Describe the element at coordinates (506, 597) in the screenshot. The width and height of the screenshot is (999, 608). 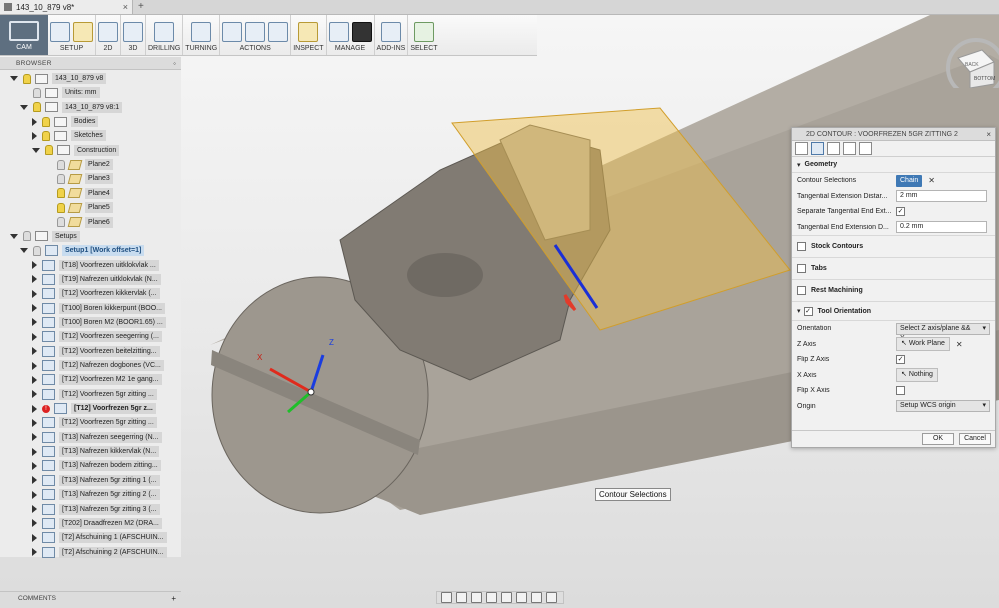
I see `fit-icon` at that location.